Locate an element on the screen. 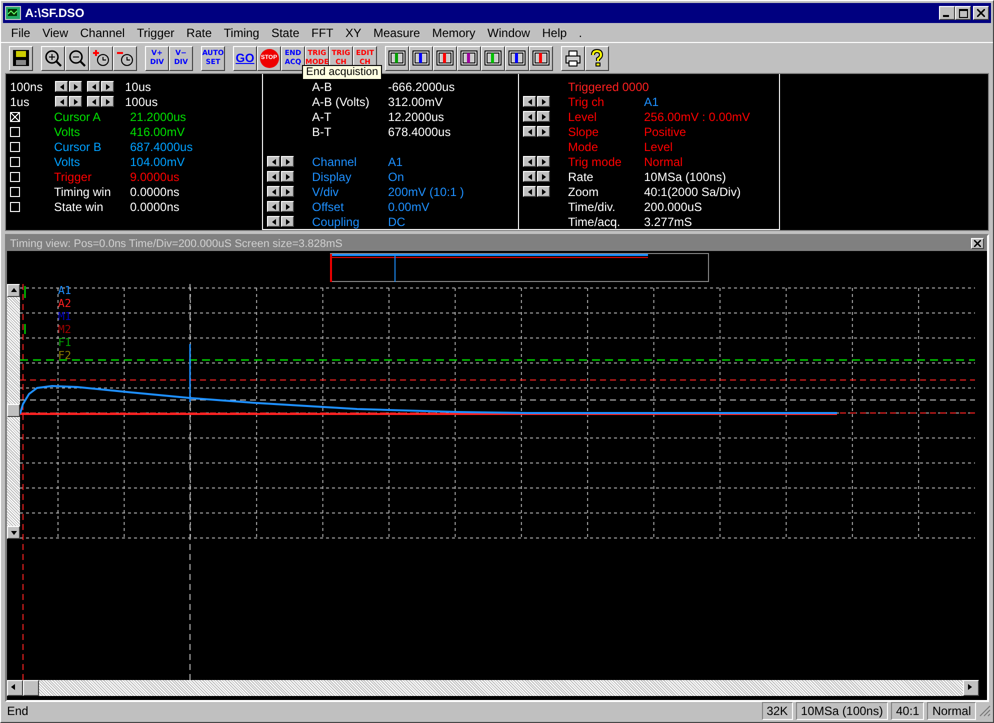 The height and width of the screenshot is (723, 994). menu-item: Rate is located at coordinates (199, 33).